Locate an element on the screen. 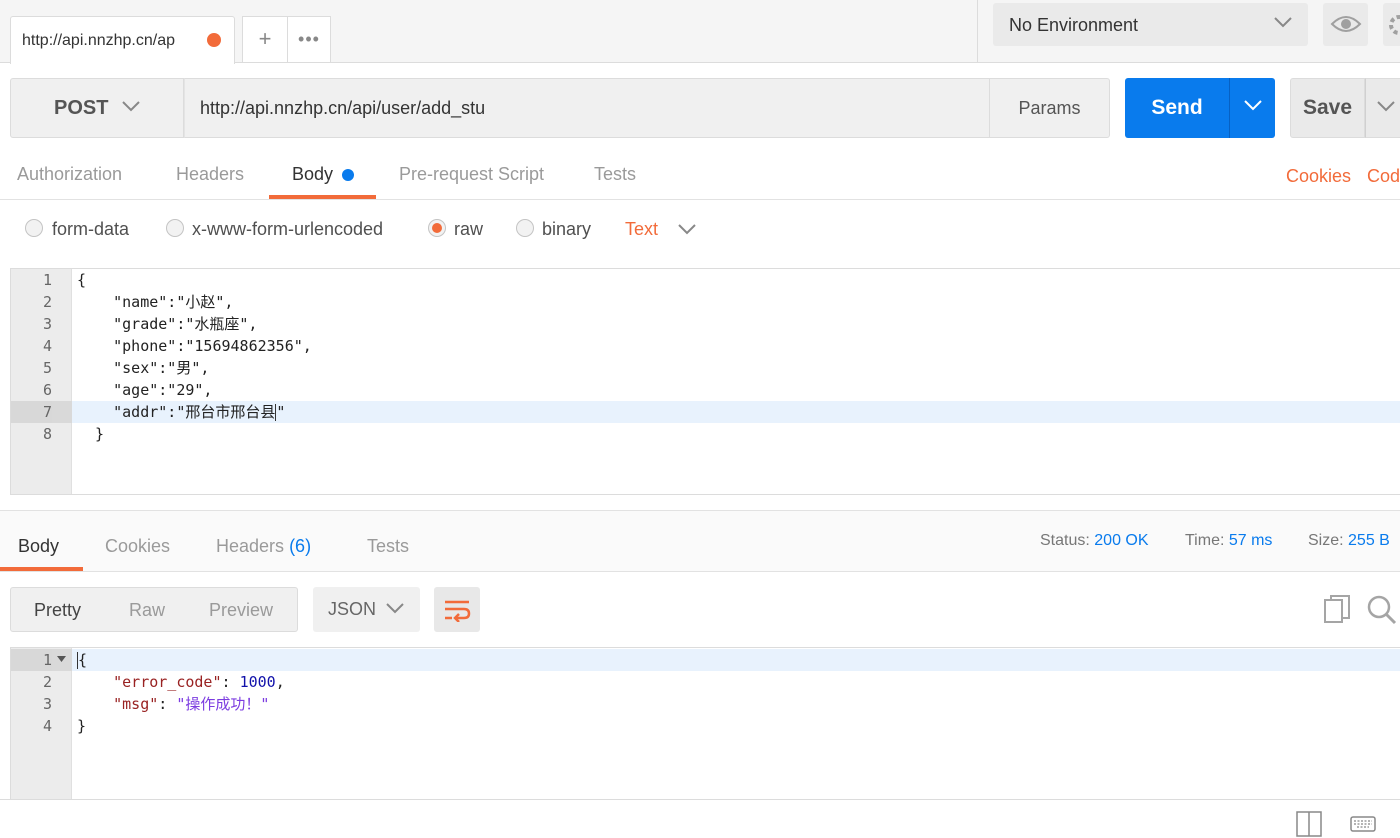 Image resolution: width=1400 pixels, height=838 pixels. view-preview-button: Preview is located at coordinates (241, 610).